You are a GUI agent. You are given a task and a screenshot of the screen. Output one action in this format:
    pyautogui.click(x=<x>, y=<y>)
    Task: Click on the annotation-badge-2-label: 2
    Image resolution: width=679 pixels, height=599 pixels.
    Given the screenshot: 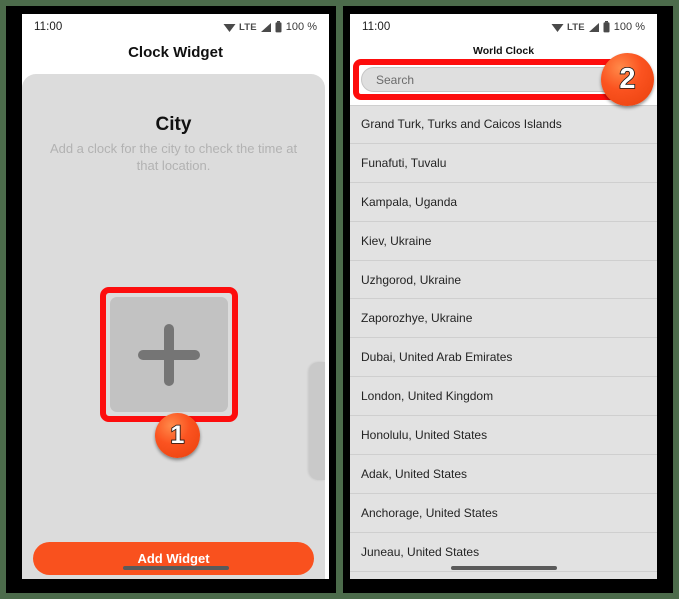 What is the action you would take?
    pyautogui.click(x=628, y=79)
    